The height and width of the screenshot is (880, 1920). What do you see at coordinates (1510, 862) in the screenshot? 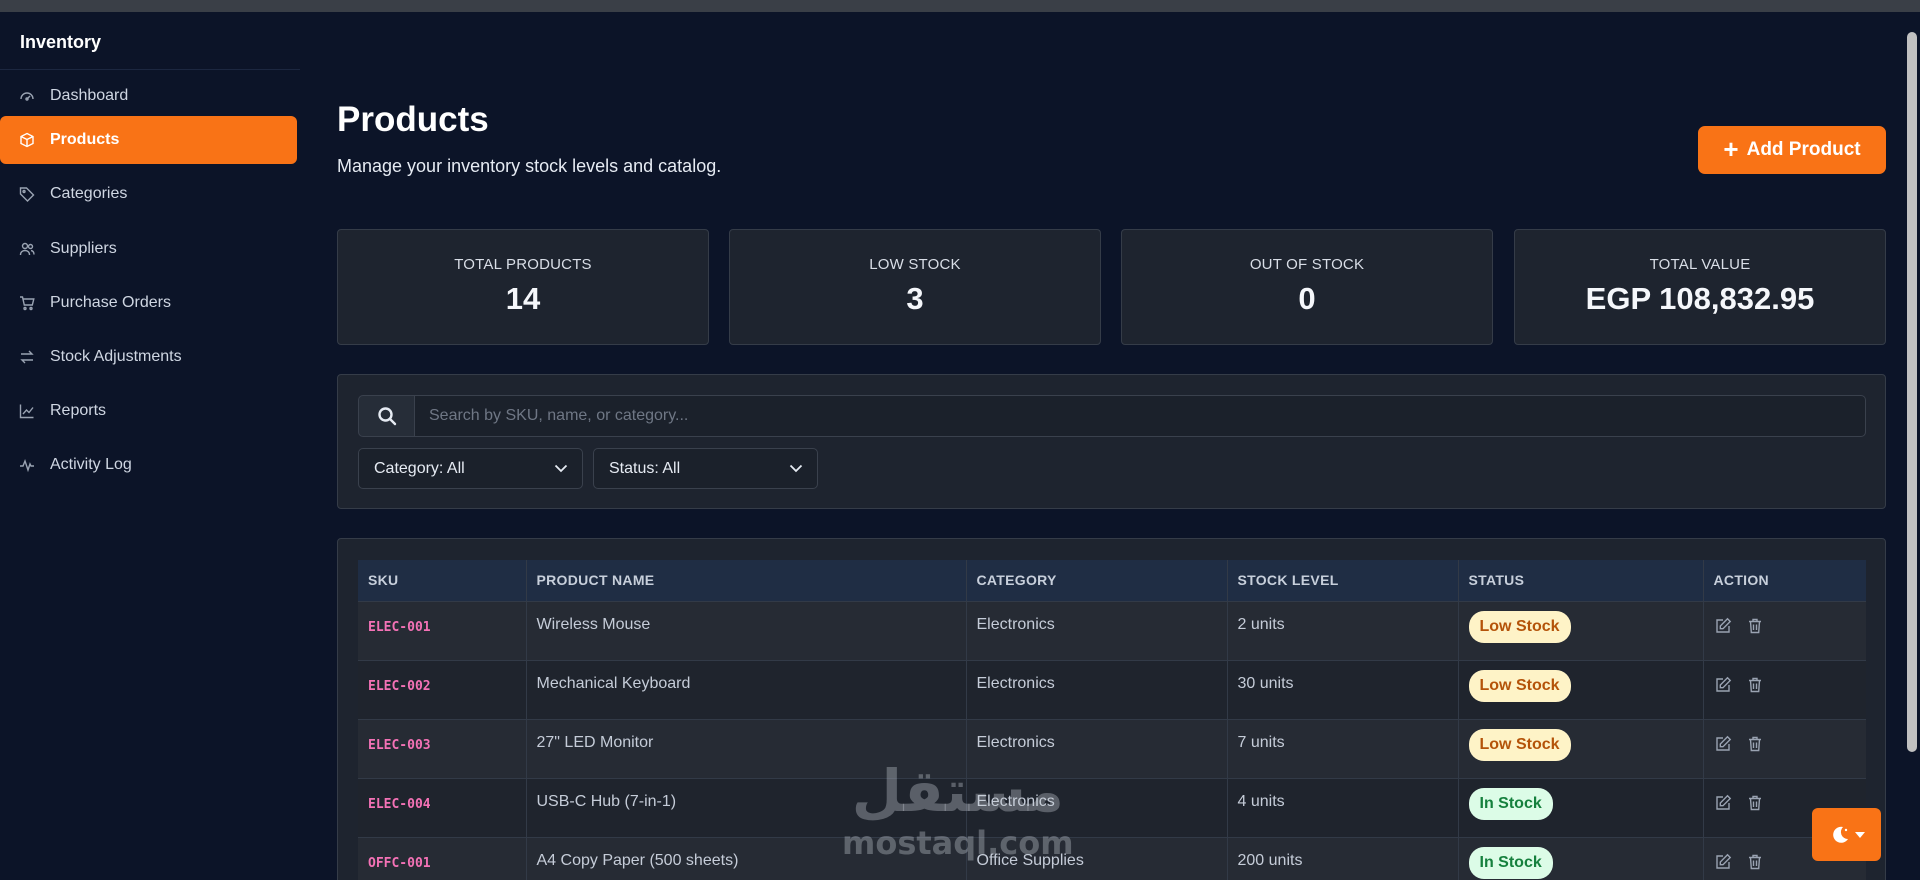
I see `status-badge: In Stock` at bounding box center [1510, 862].